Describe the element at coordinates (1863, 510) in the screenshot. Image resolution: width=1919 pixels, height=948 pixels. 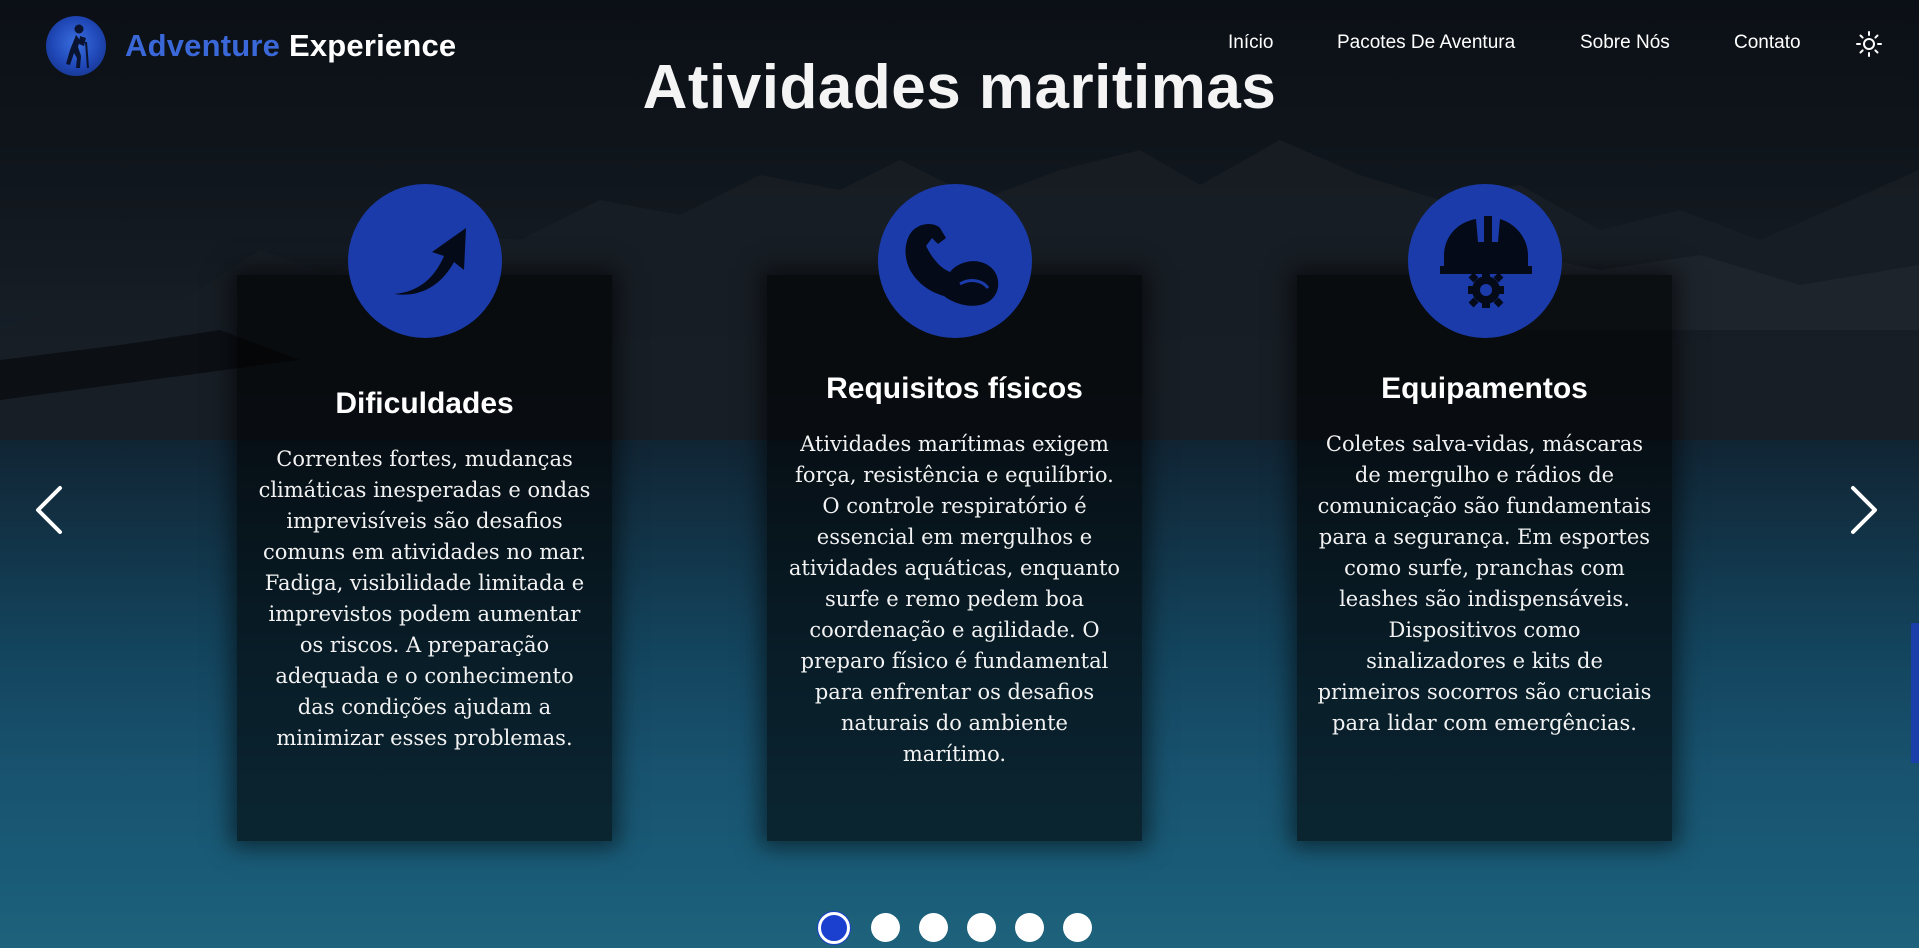
I see `chevron-right-icon` at that location.